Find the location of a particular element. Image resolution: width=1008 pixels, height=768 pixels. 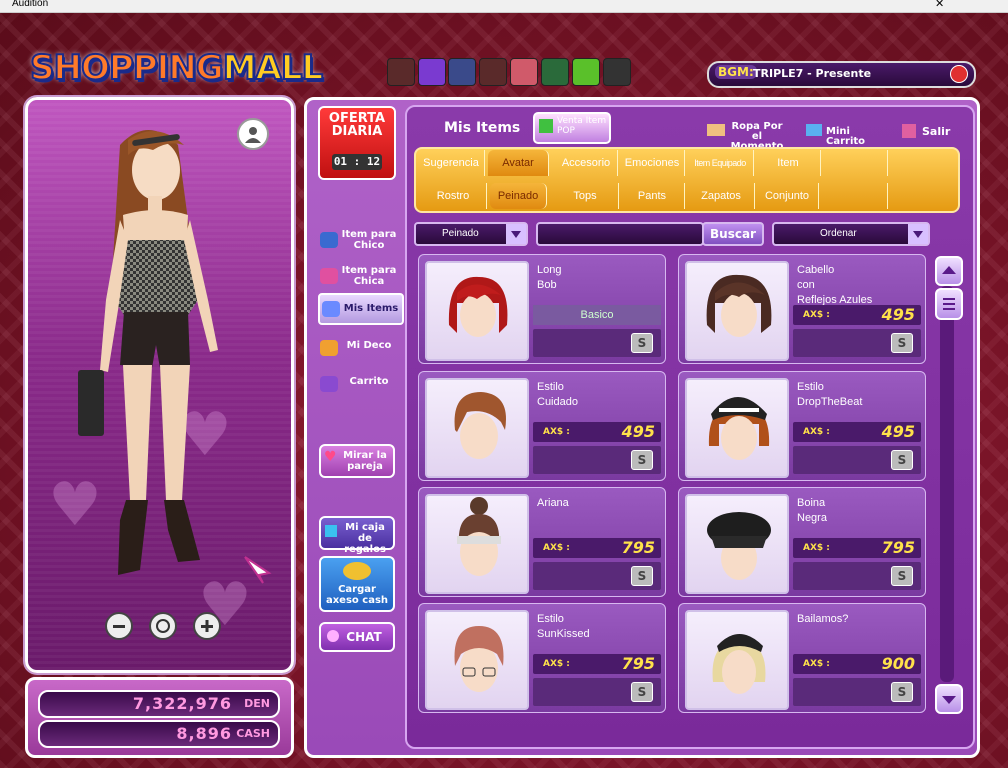

garden-icon is located at coordinates (586, 72).